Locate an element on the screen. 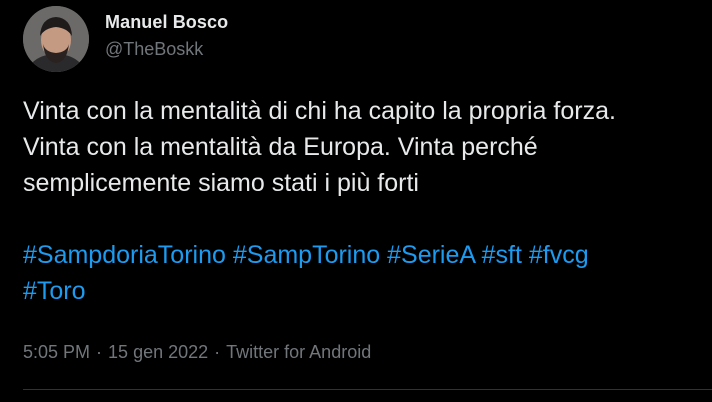  avatar-image is located at coordinates (56, 39).